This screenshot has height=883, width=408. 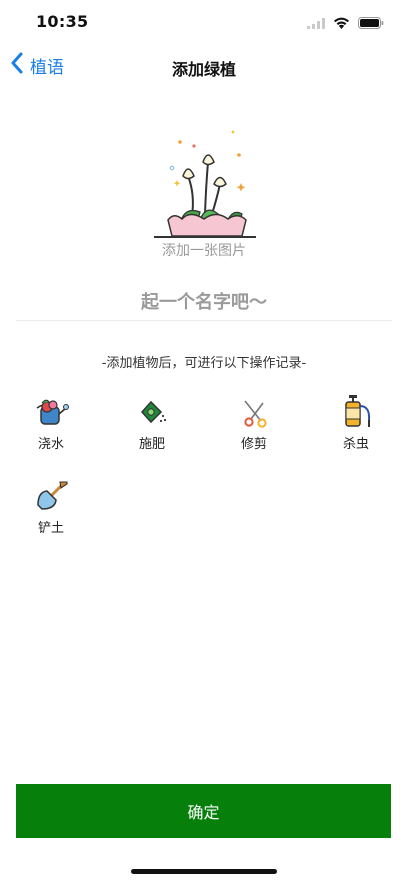 I want to click on watering-can-icon, so click(x=51, y=412).